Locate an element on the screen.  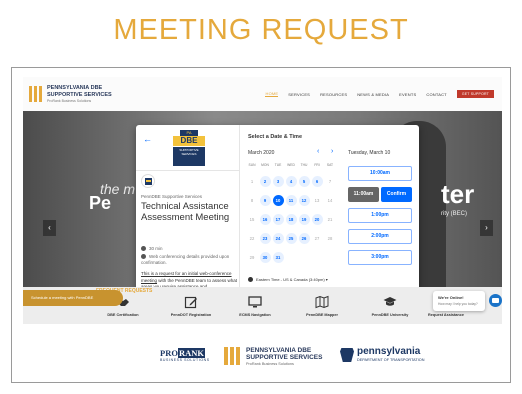
dbe-badge-logo: PA DBE SUPPORTIVE SERVICES is located at coordinates (189, 148).